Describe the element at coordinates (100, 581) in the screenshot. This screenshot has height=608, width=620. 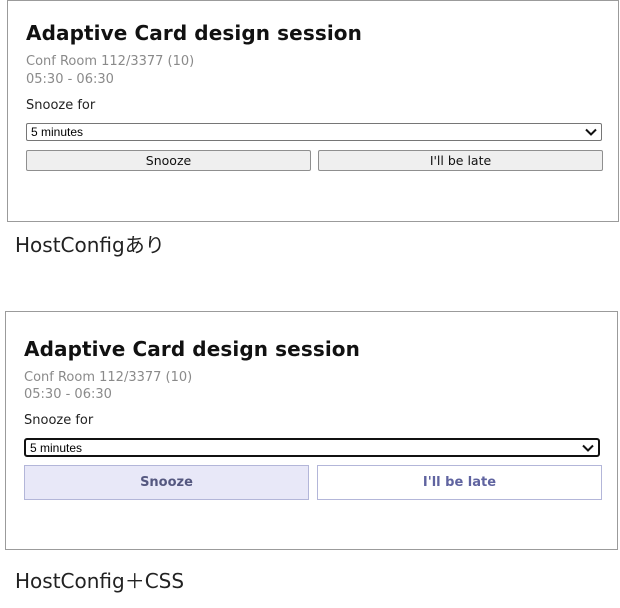
I see `caption-hostconfig-css: HostConfig＋CSS` at that location.